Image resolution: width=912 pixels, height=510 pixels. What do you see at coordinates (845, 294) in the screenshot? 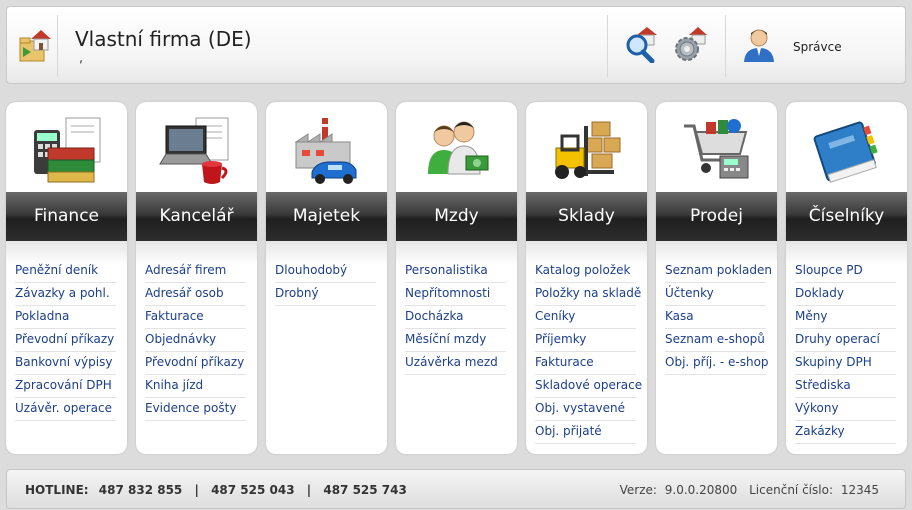
I see `module-link: Doklady` at bounding box center [845, 294].